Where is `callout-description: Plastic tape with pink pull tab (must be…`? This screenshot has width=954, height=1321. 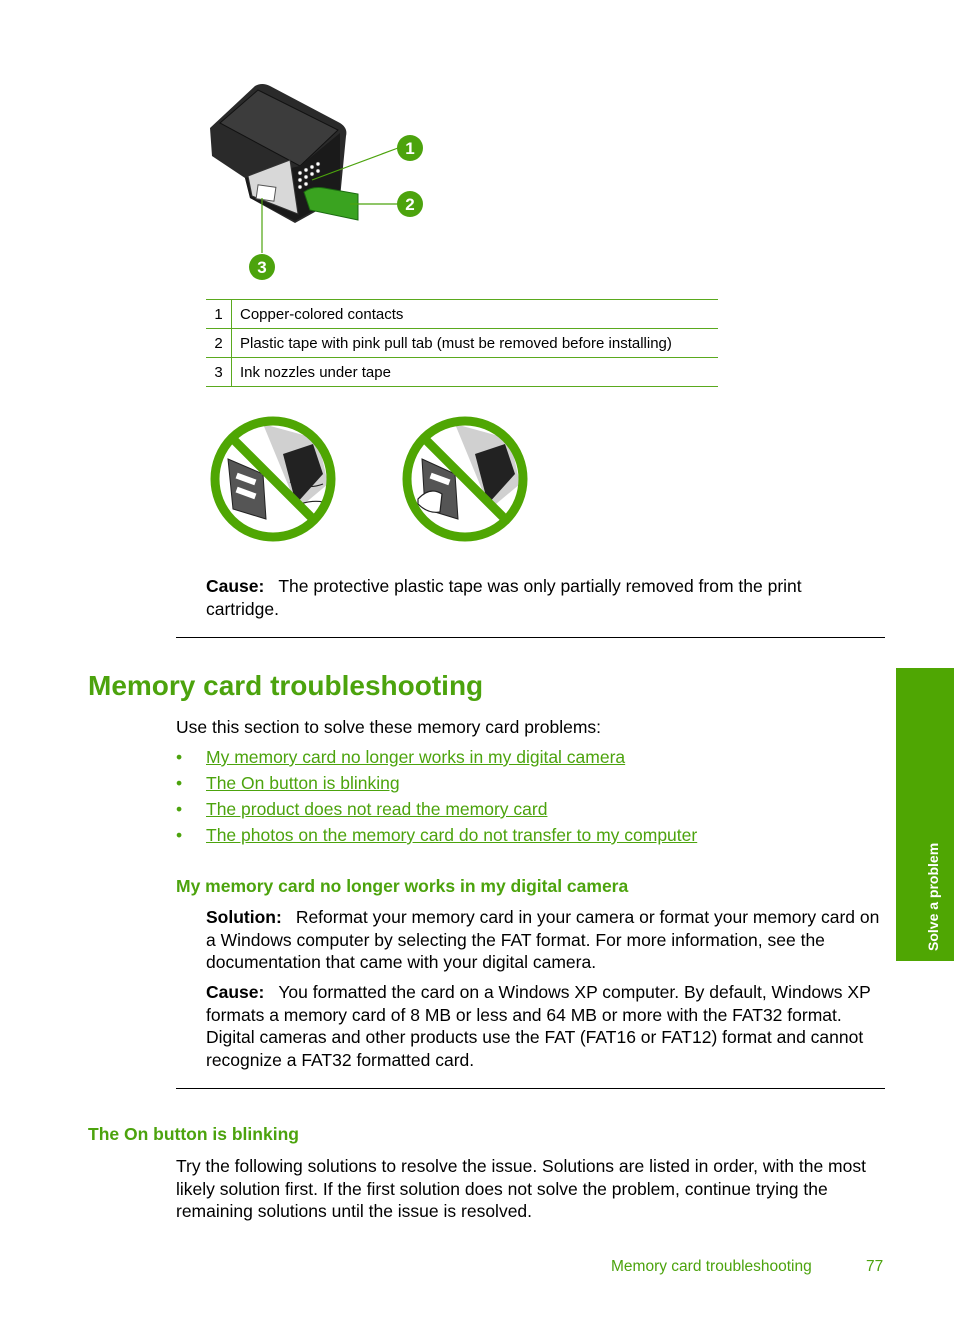
callout-description: Plastic tape with pink pull tab (must be… is located at coordinates (474, 343).